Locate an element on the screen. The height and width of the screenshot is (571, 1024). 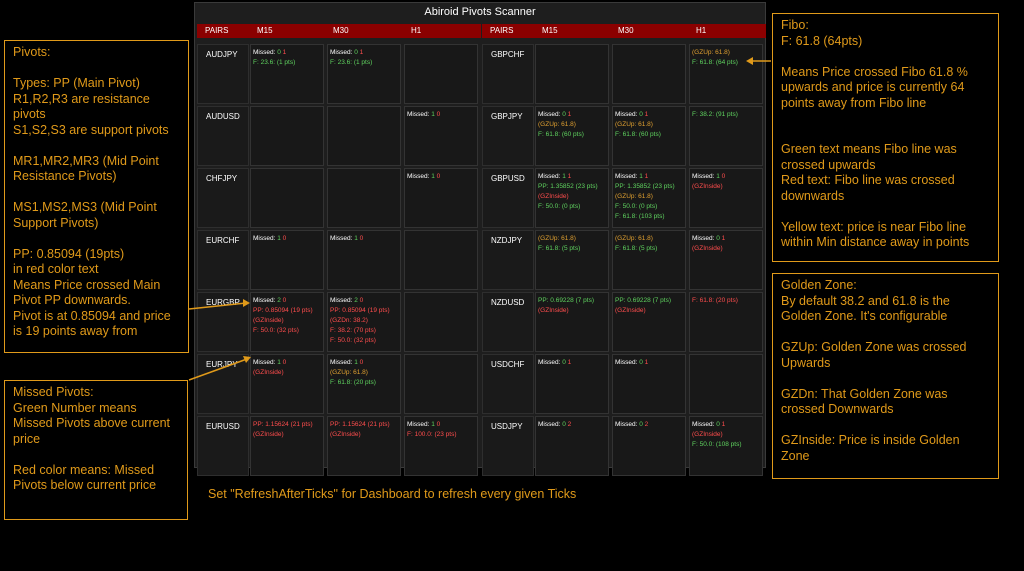
pivot-pointer-arrowhead is located at coordinates (246, 303).